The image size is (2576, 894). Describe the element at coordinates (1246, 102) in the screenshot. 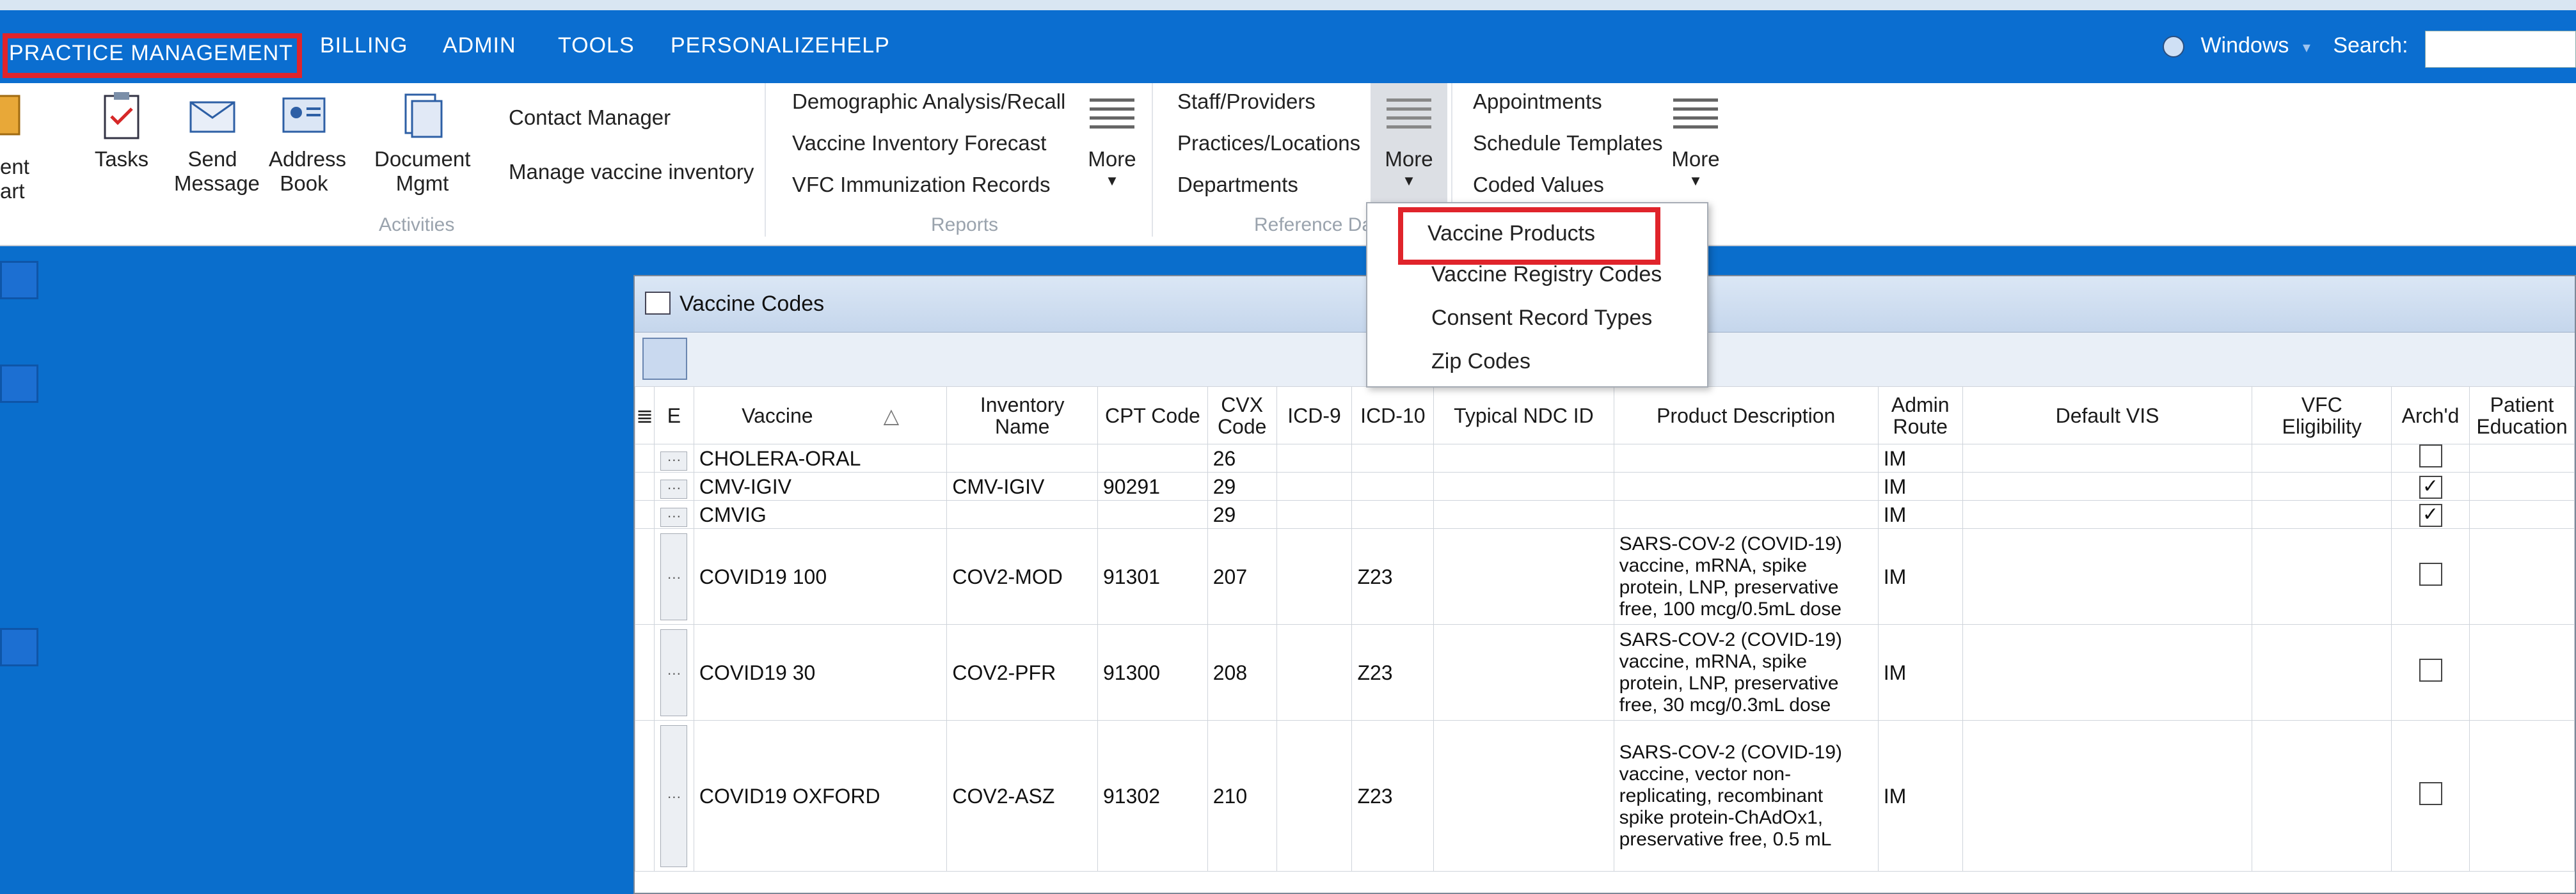

I see `staff-providers-link: Staff/Providers` at that location.